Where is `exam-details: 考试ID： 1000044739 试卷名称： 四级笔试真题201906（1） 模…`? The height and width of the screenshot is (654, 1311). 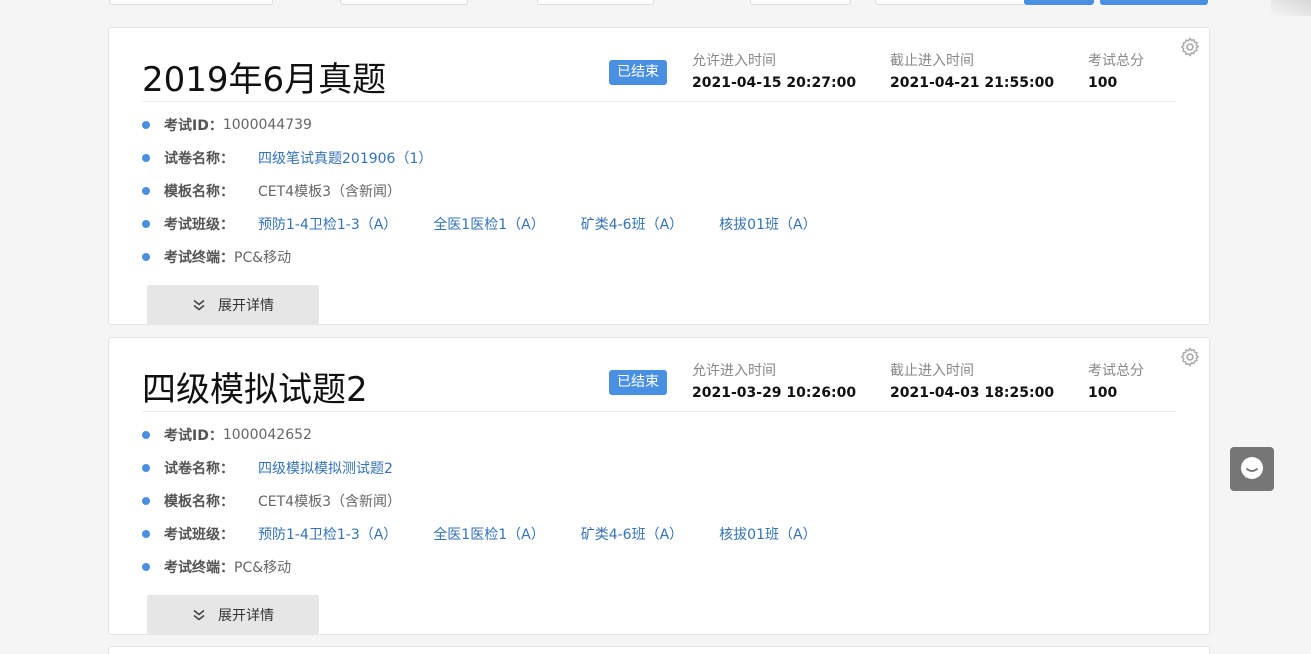 exam-details: 考试ID： 1000044739 试卷名称： 四级笔试真题201906（1） 模… is located at coordinates (479, 190).